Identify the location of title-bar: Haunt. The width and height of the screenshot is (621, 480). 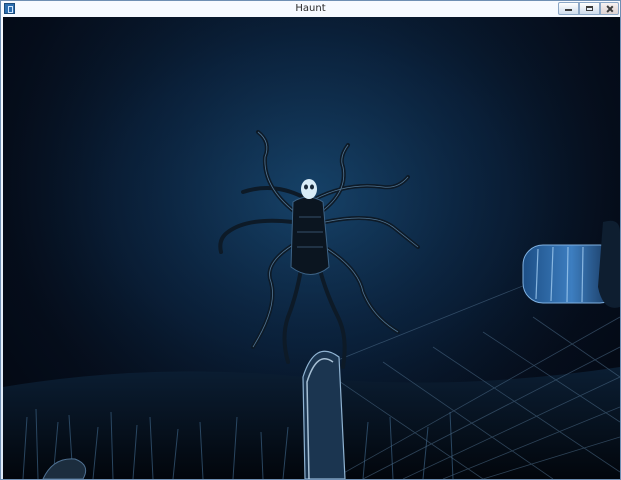
(310, 9).